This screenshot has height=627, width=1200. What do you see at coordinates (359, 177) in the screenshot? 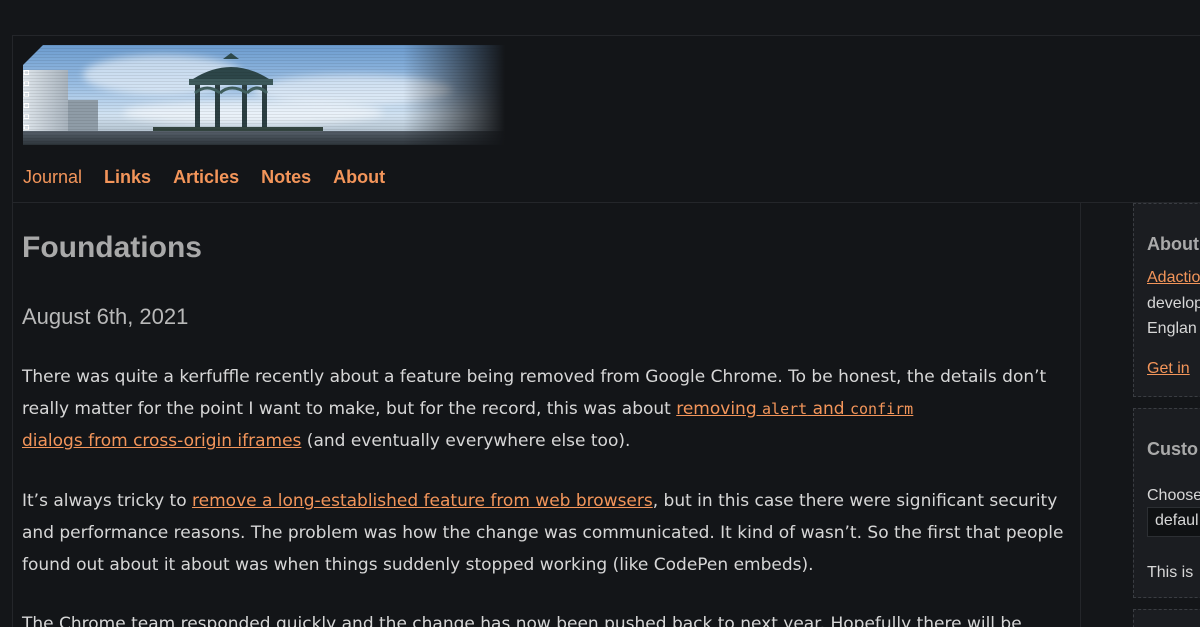
I see `nav-about: About` at bounding box center [359, 177].